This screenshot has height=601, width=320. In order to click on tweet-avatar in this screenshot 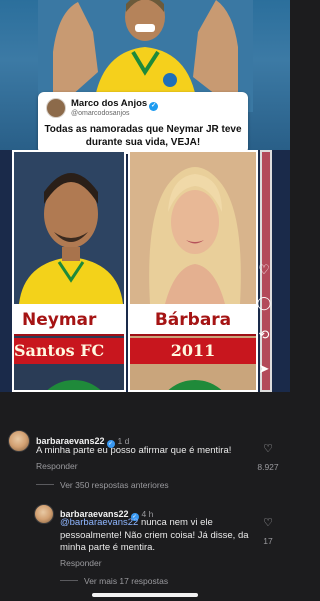, I will do `click(56, 108)`.